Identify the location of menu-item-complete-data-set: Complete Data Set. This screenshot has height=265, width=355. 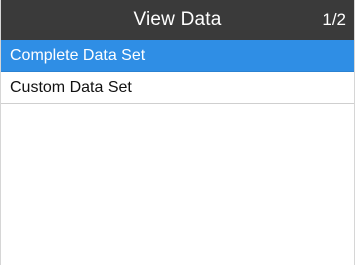
(177, 56).